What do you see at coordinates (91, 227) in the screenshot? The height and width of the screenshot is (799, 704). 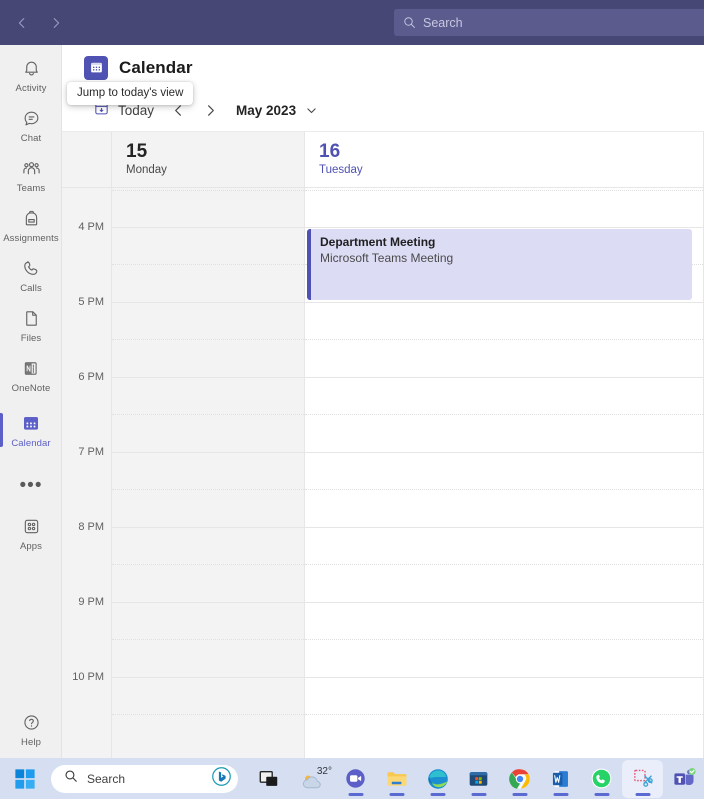 I see `time-label: 4 PM` at bounding box center [91, 227].